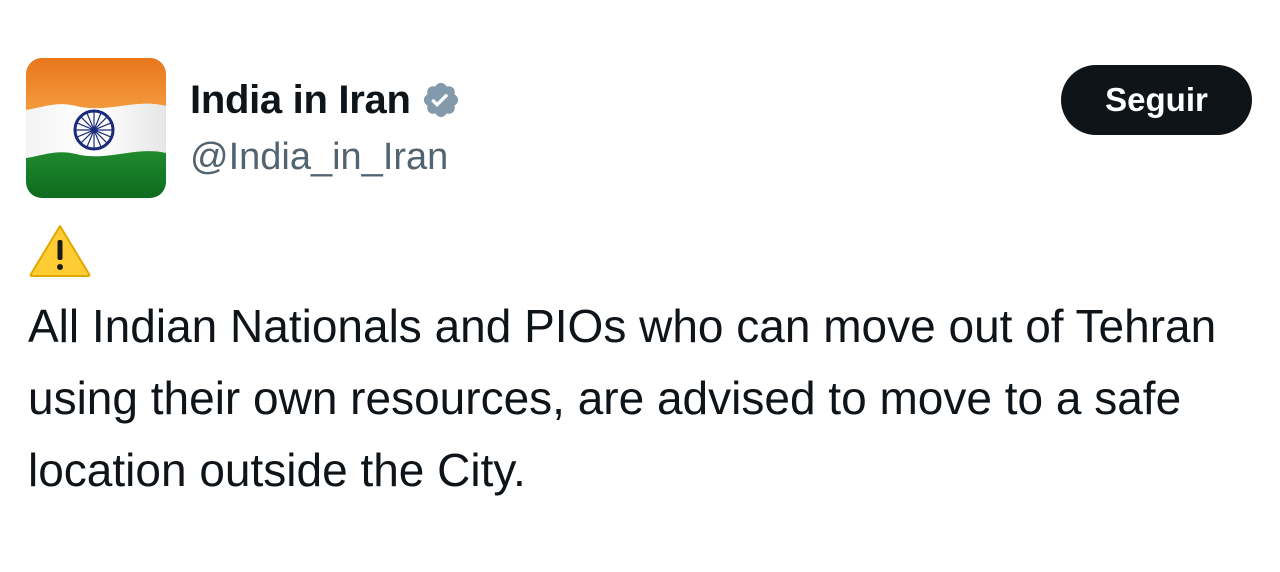 The height and width of the screenshot is (572, 1280). Describe the element at coordinates (325, 157) in the screenshot. I see `handle: @India_in_Iran` at that location.